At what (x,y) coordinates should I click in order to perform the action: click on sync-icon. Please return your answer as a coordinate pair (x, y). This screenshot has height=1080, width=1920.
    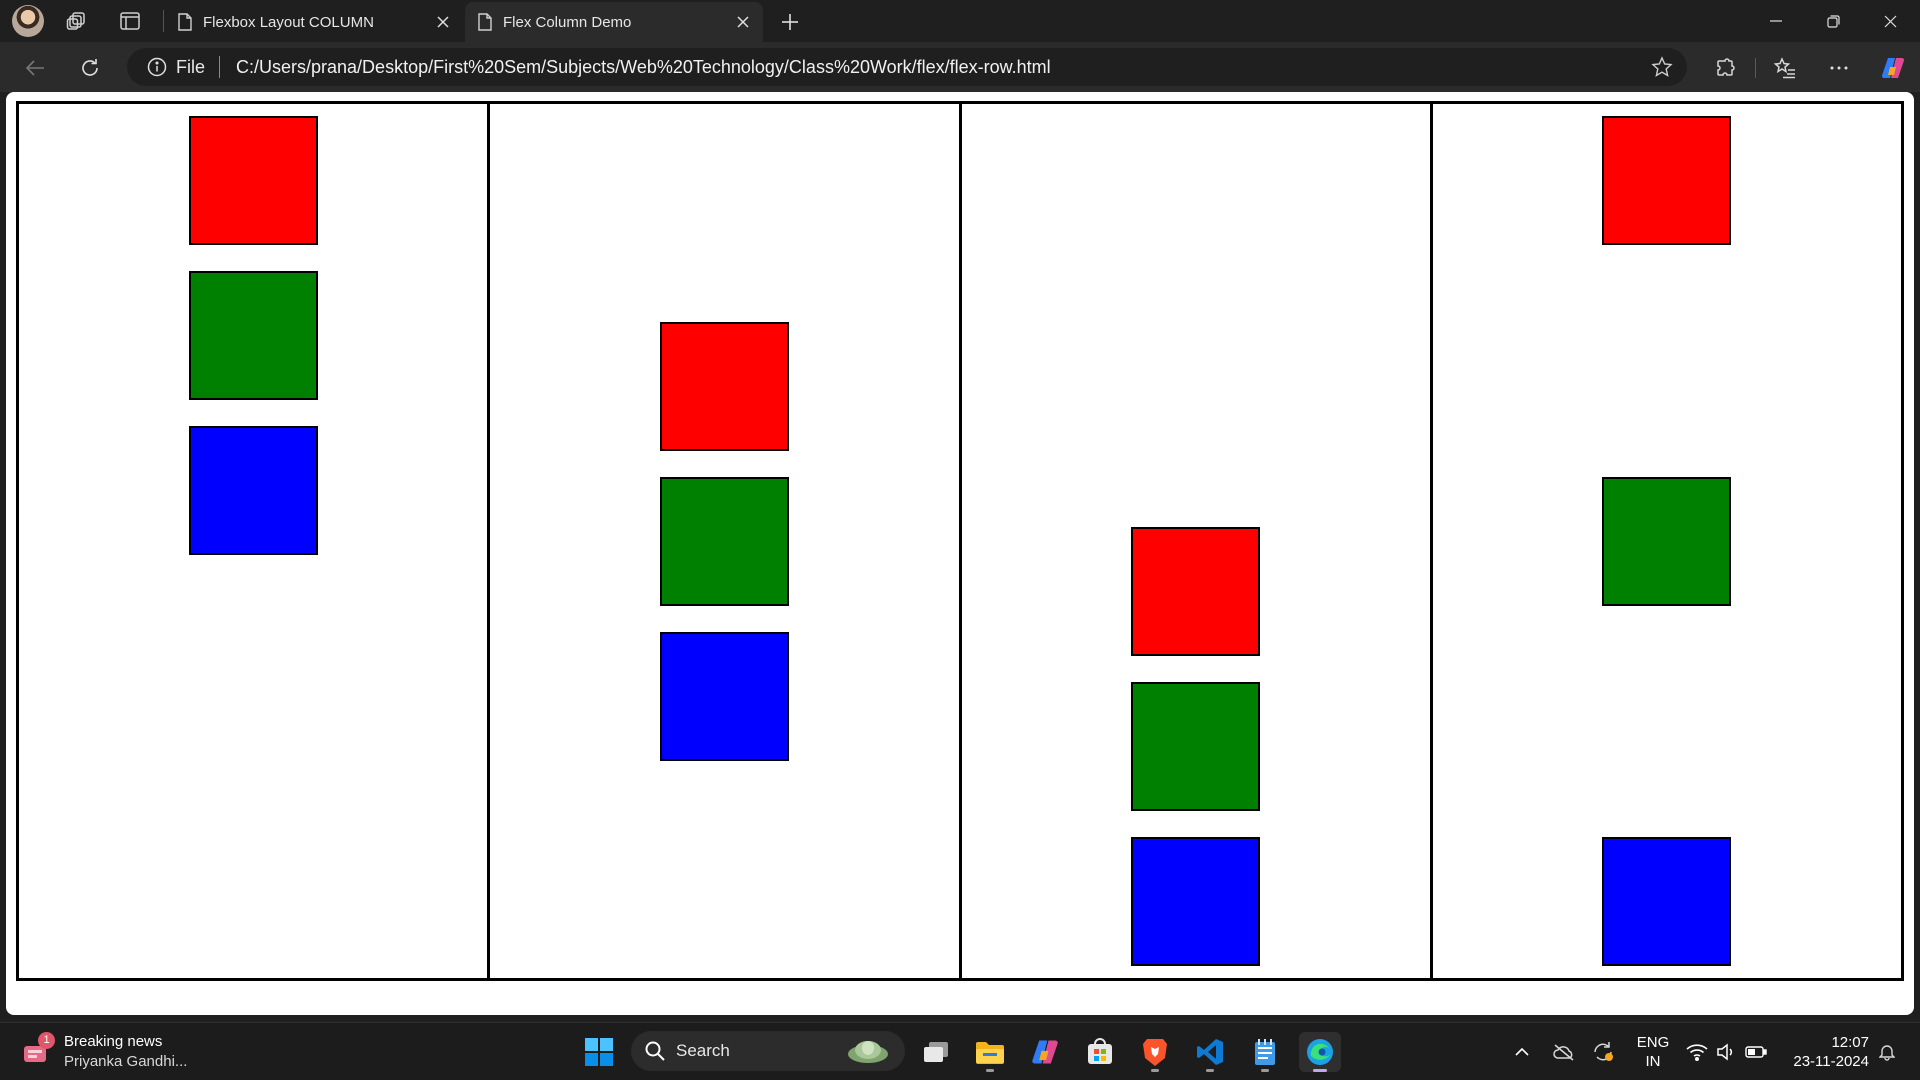
    Looking at the image, I should click on (1603, 1052).